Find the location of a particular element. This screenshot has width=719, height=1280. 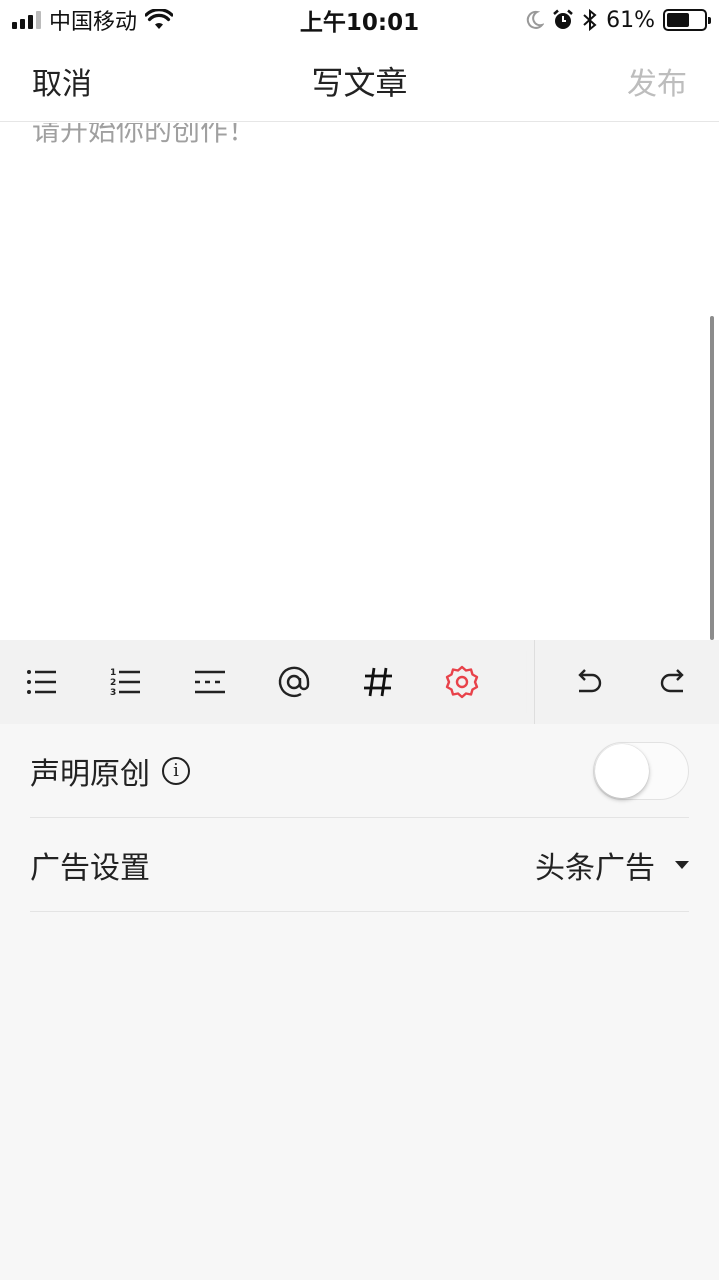

nav-bar: 取消 写文章 发布 is located at coordinates (359, 81).